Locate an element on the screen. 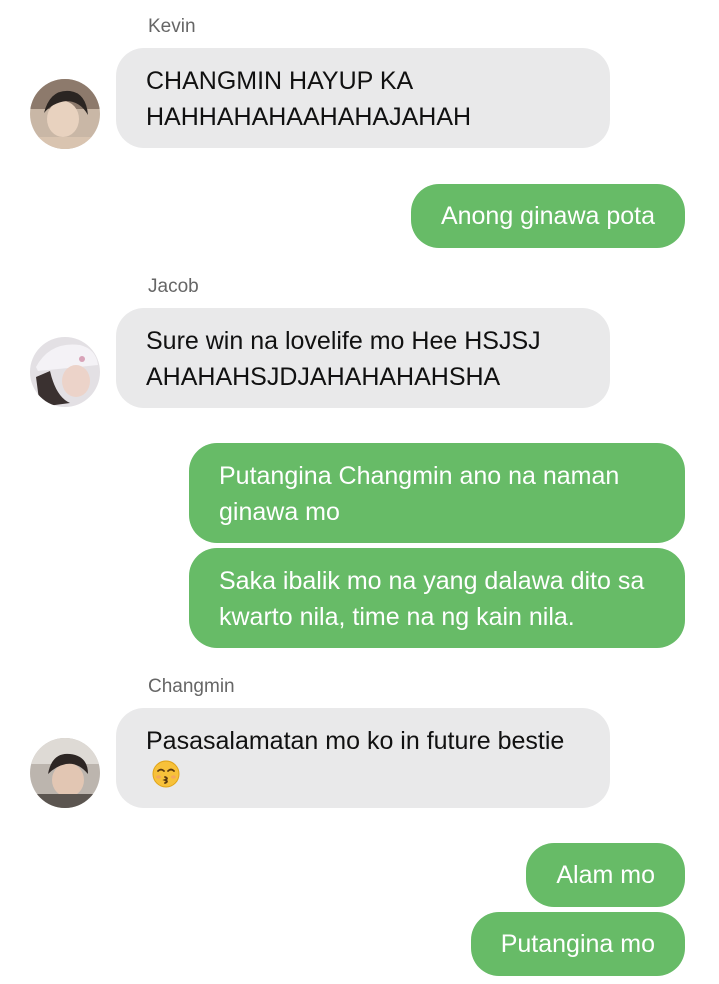  avatar-changmin is located at coordinates (65, 773).